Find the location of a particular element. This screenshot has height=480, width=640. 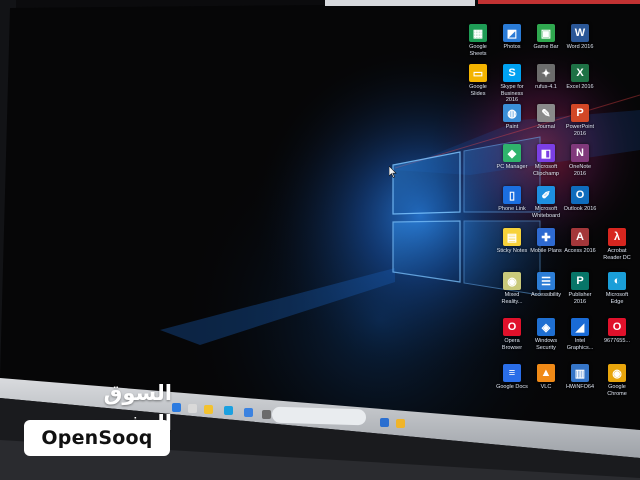

publisher-icon: P is located at coordinates (580, 281).